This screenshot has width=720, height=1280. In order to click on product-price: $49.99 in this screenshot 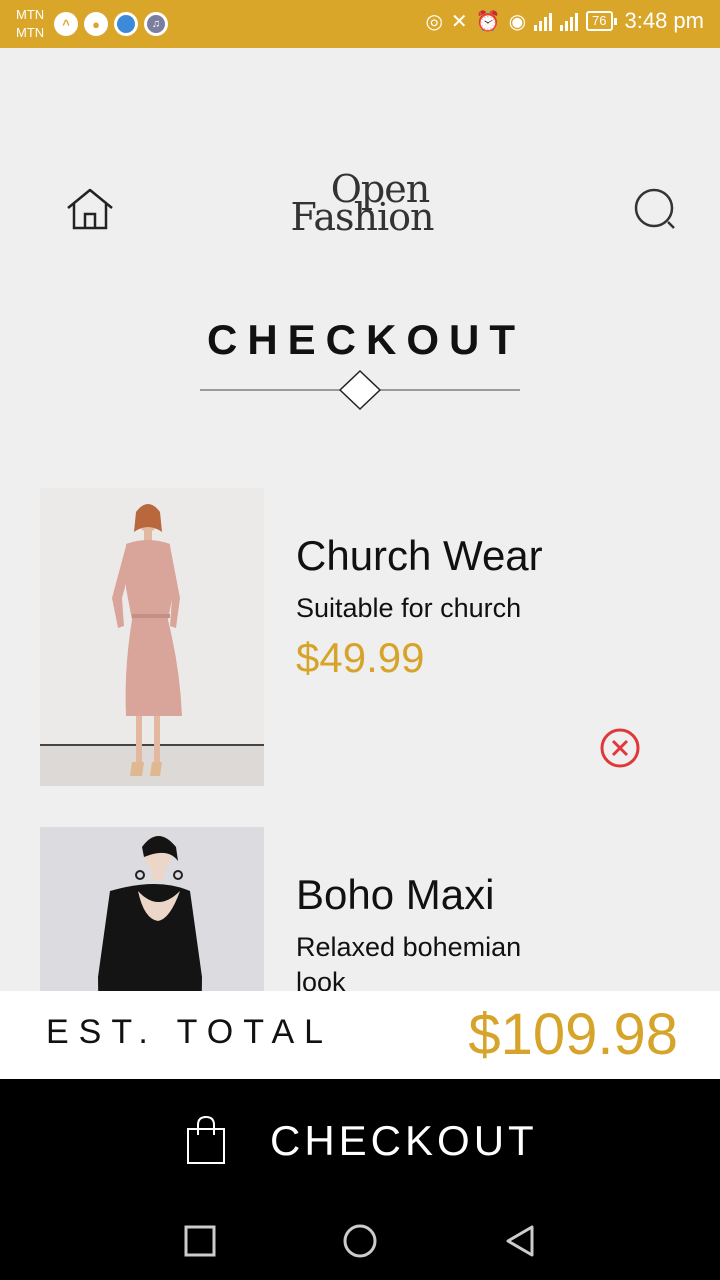, I will do `click(360, 657)`.